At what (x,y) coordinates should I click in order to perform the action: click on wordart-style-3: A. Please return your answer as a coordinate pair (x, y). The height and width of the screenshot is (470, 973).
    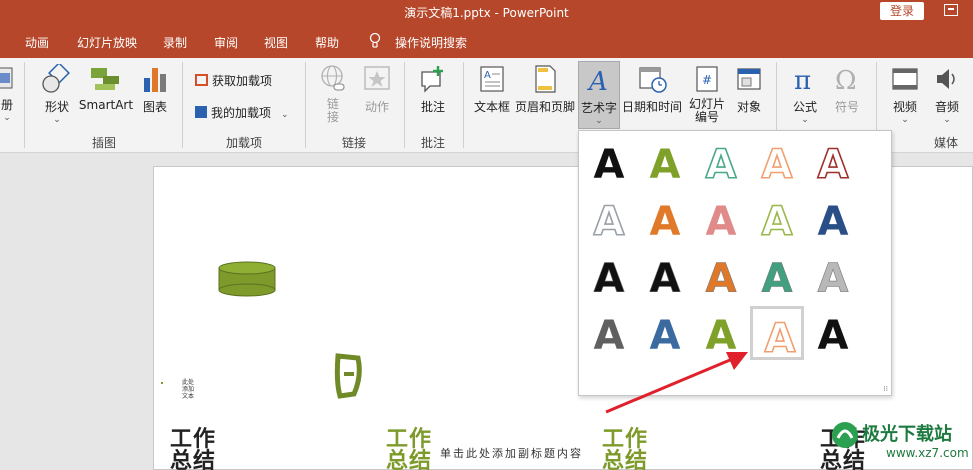
    Looking at the image, I should click on (721, 162).